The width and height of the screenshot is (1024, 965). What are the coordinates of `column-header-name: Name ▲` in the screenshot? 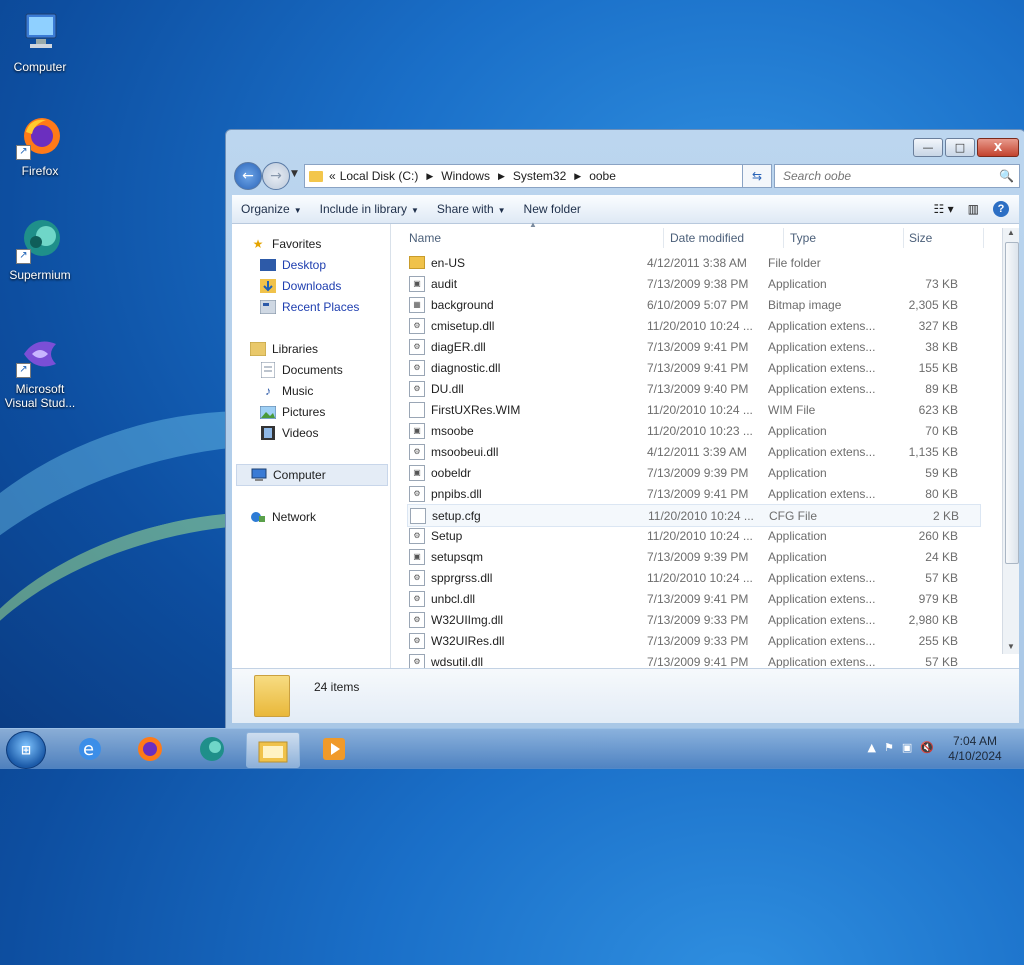 It's located at (536, 234).